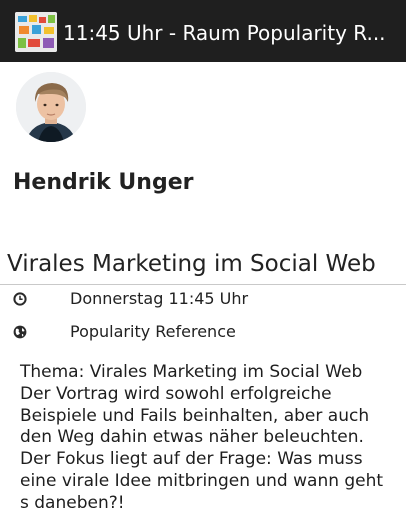 The height and width of the screenshot is (515, 406). Describe the element at coordinates (36, 32) in the screenshot. I see `app-logo-icon` at that location.